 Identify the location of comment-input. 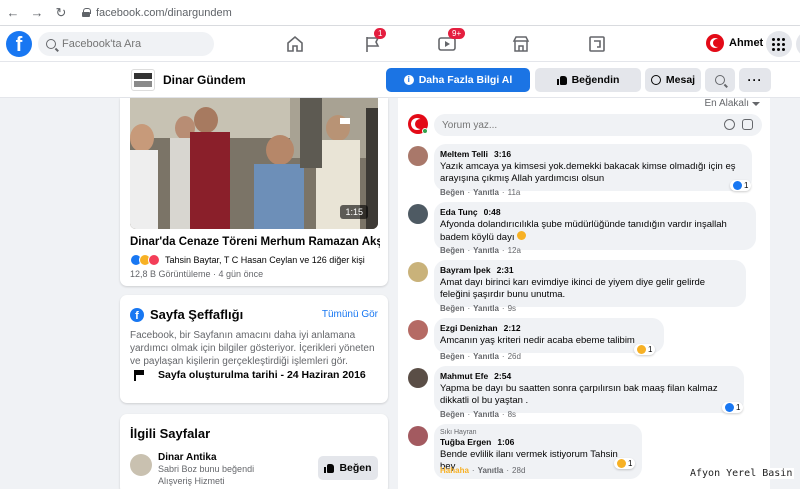
(582, 125).